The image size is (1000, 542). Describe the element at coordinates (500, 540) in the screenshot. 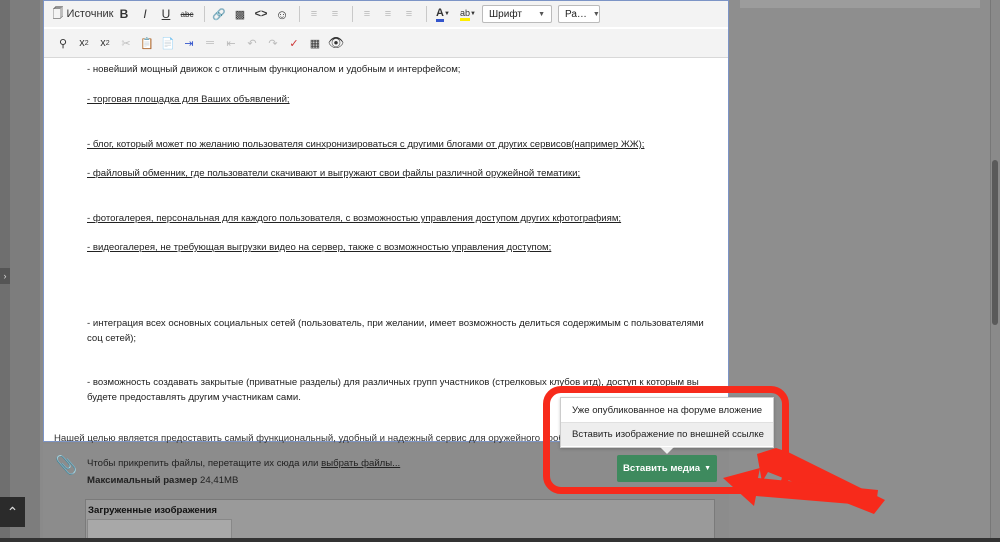

I see `bottom-bar` at that location.